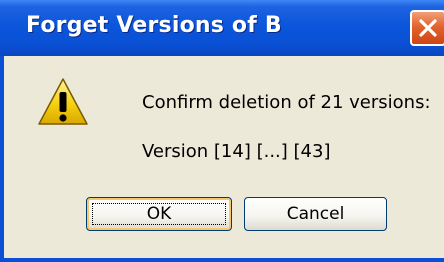 The width and height of the screenshot is (444, 262). I want to click on ok-button: OK, so click(159, 214).